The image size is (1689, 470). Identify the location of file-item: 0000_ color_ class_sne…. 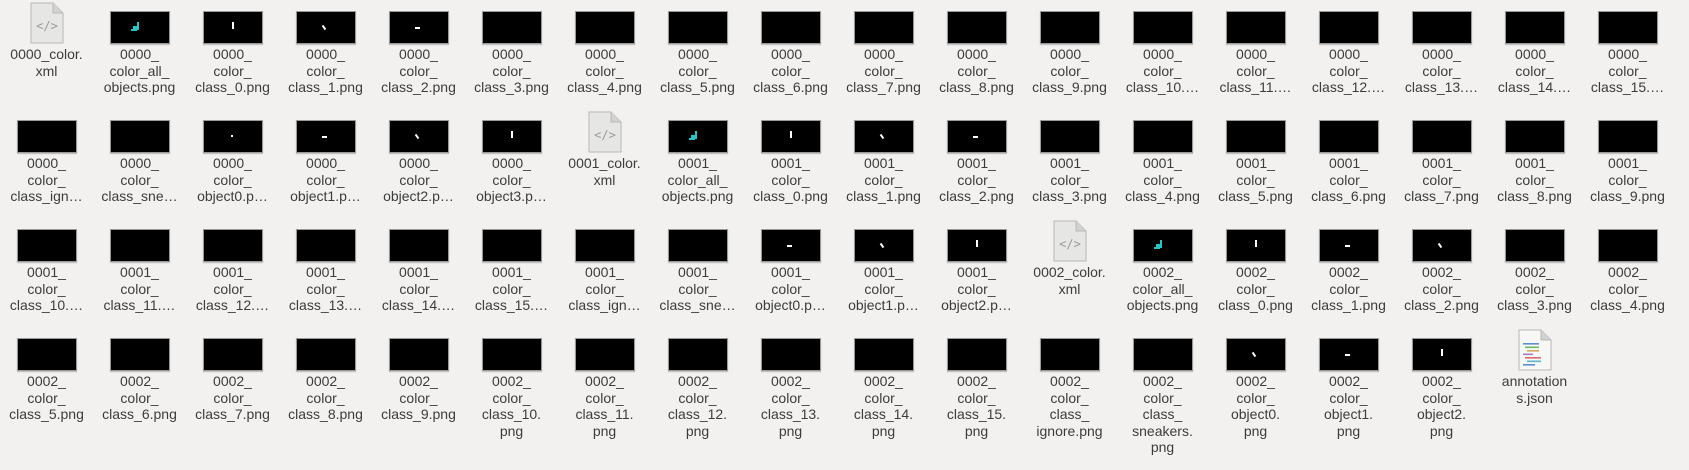
(139, 158).